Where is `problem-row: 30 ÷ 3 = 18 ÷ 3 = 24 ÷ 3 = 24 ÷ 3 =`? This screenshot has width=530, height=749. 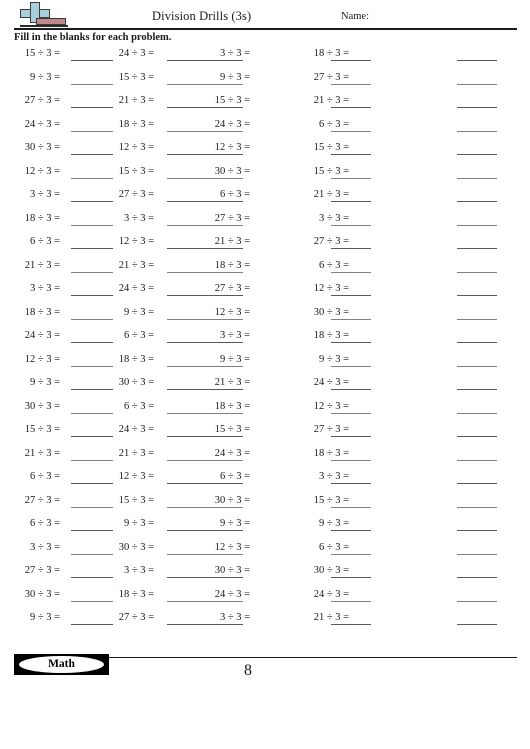
problem-row: 30 ÷ 3 = 18 ÷ 3 = 24 ÷ 3 = 24 ÷ 3 = is located at coordinates (265, 599).